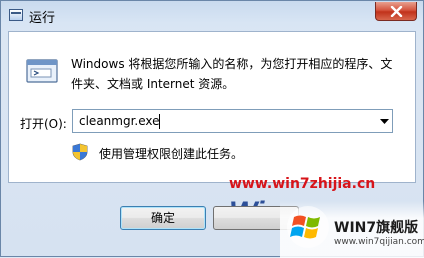 This screenshot has width=424, height=258. What do you see at coordinates (43, 124) in the screenshot?
I see `open-label: 打开(O):` at bounding box center [43, 124].